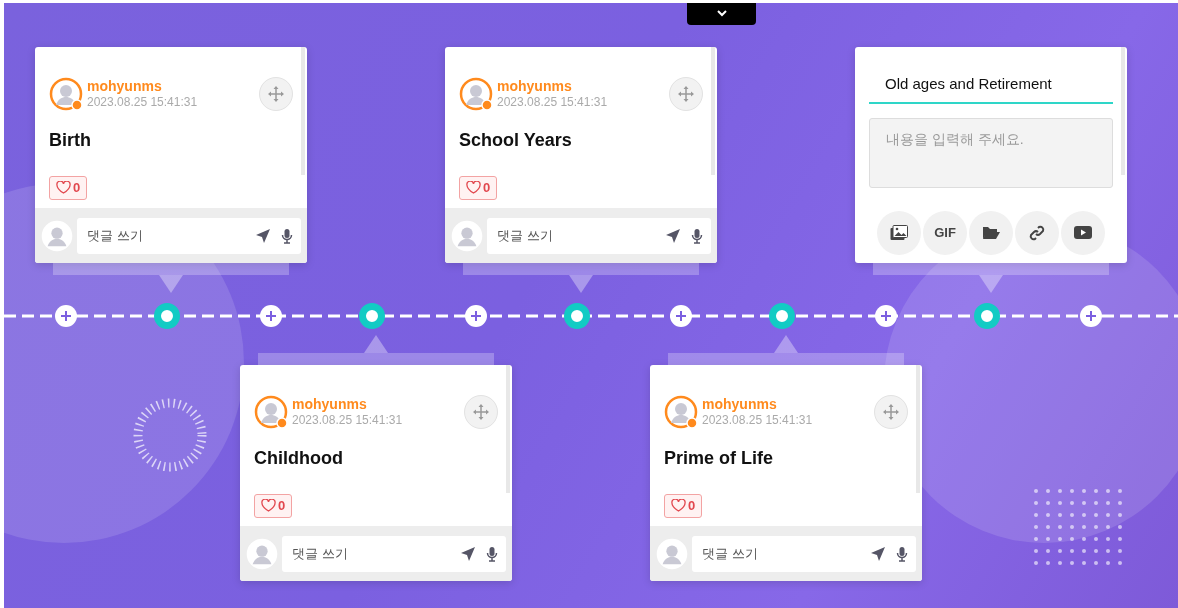  I want to click on folder-button, so click(991, 232).